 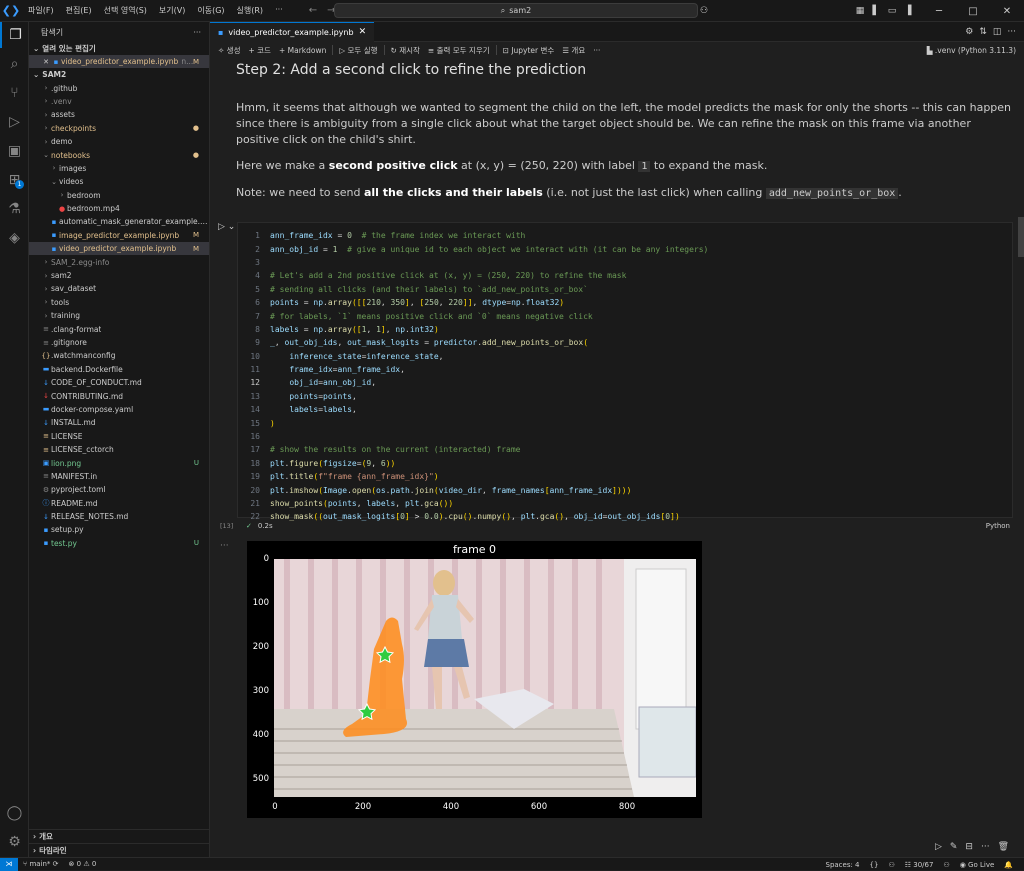 What do you see at coordinates (14, 64) in the screenshot?
I see `search-icon: ⌕` at bounding box center [14, 64].